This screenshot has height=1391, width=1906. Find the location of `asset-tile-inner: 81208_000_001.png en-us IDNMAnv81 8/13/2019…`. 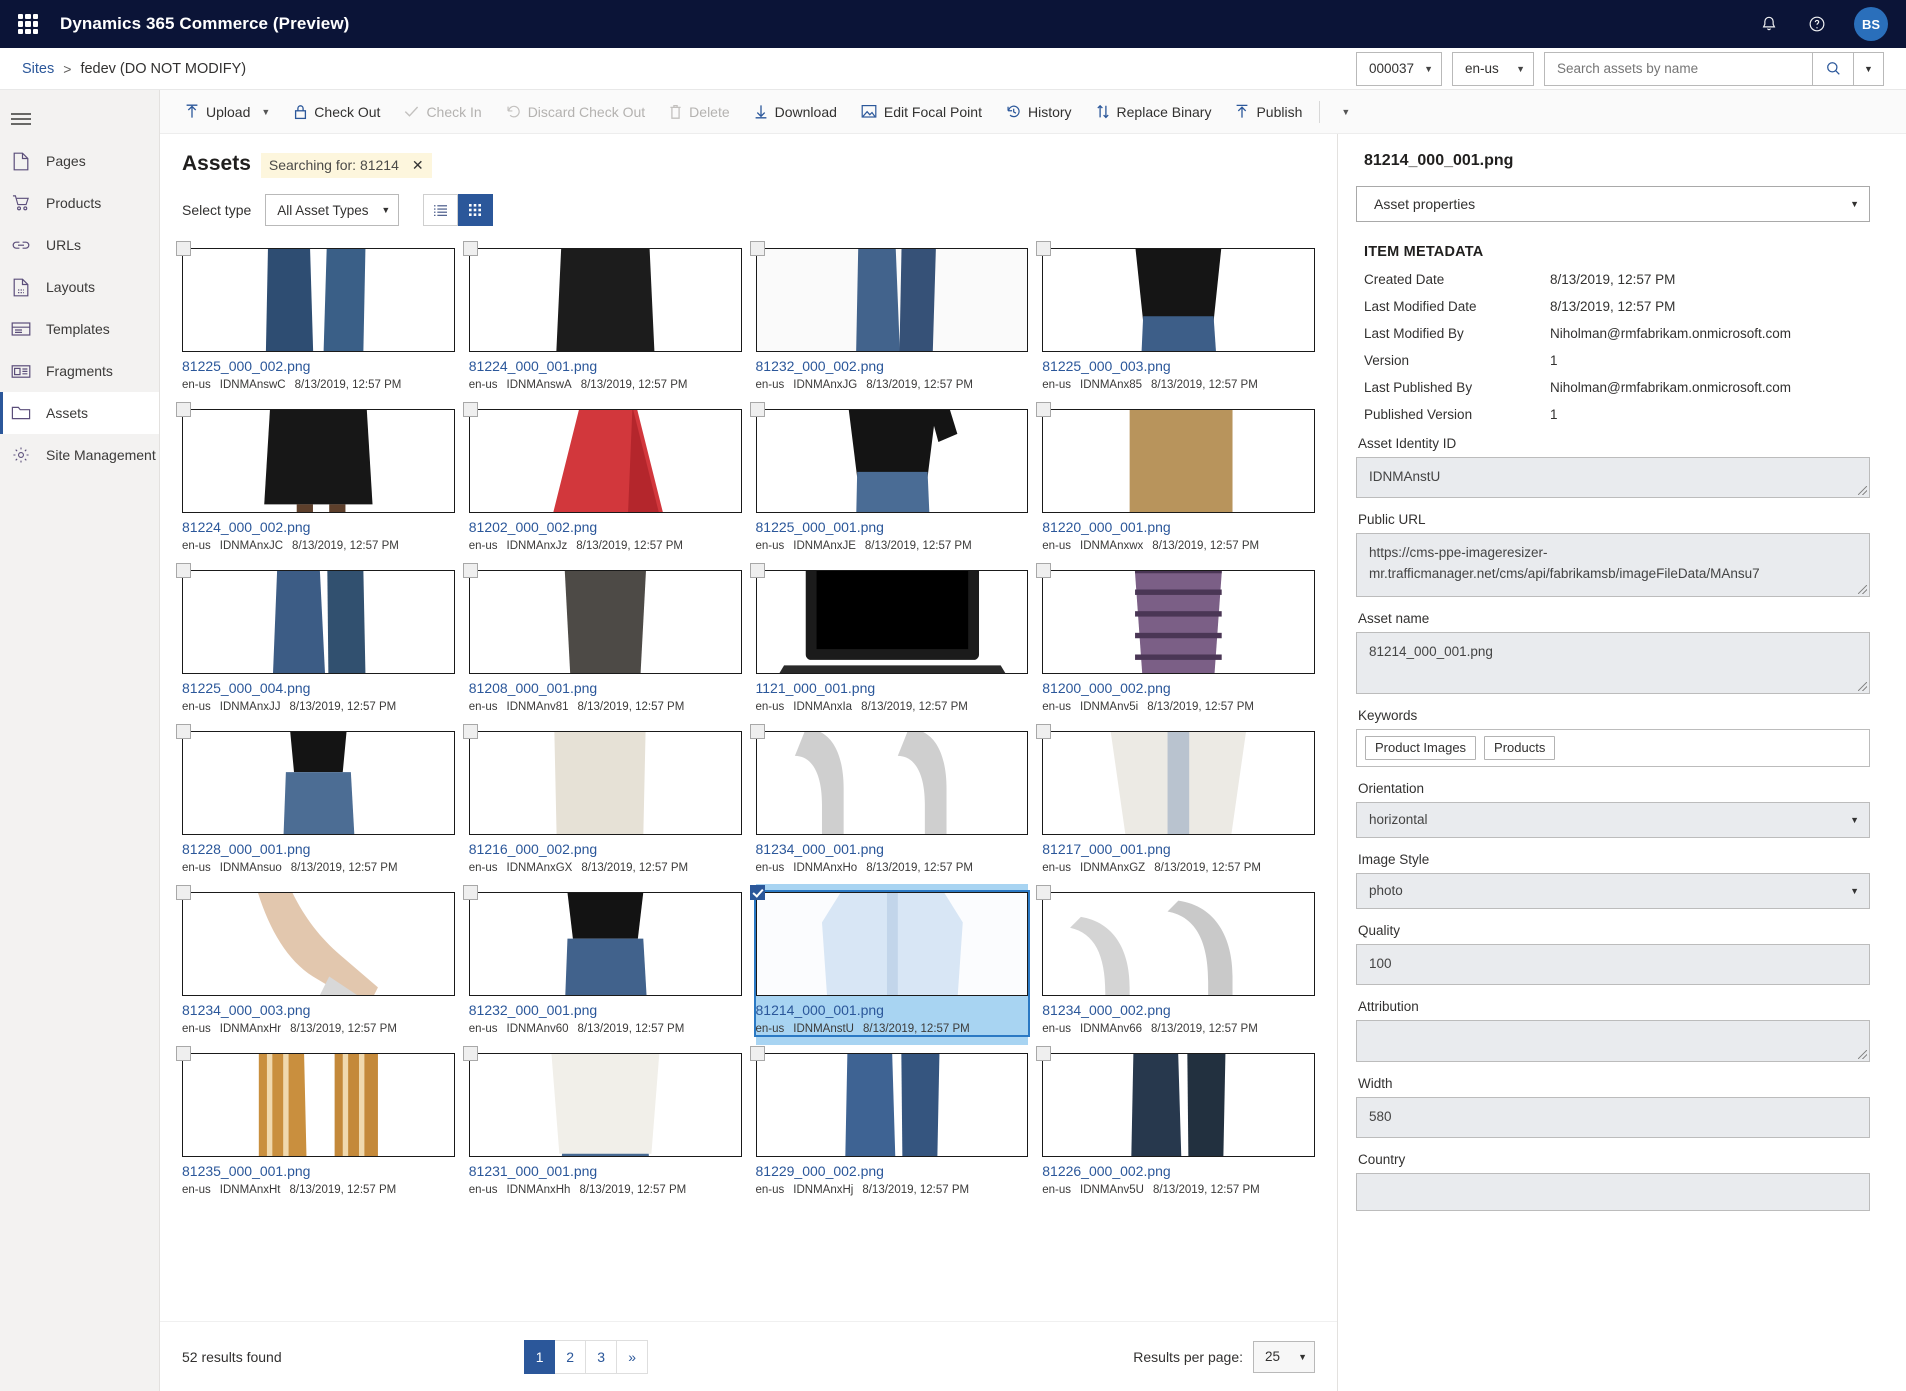

asset-tile-inner: 81208_000_001.png en-us IDNMAnv81 8/13/2019… is located at coordinates (602, 638).